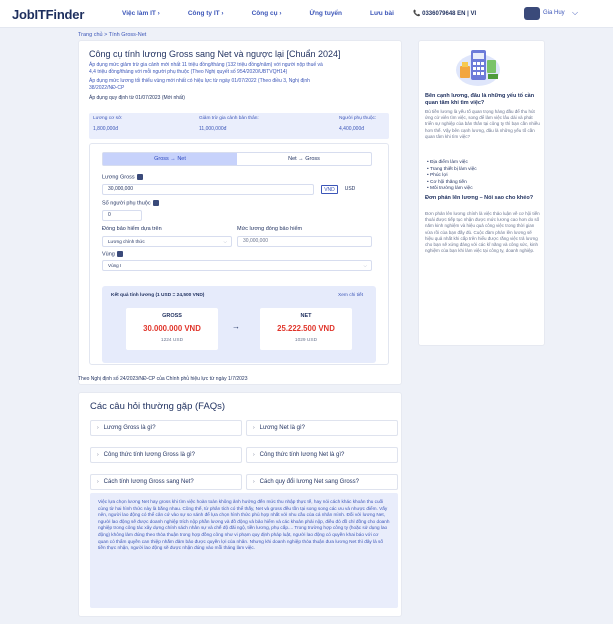  What do you see at coordinates (48, 14) in the screenshot?
I see `site-logo: JobITFinder` at bounding box center [48, 14].